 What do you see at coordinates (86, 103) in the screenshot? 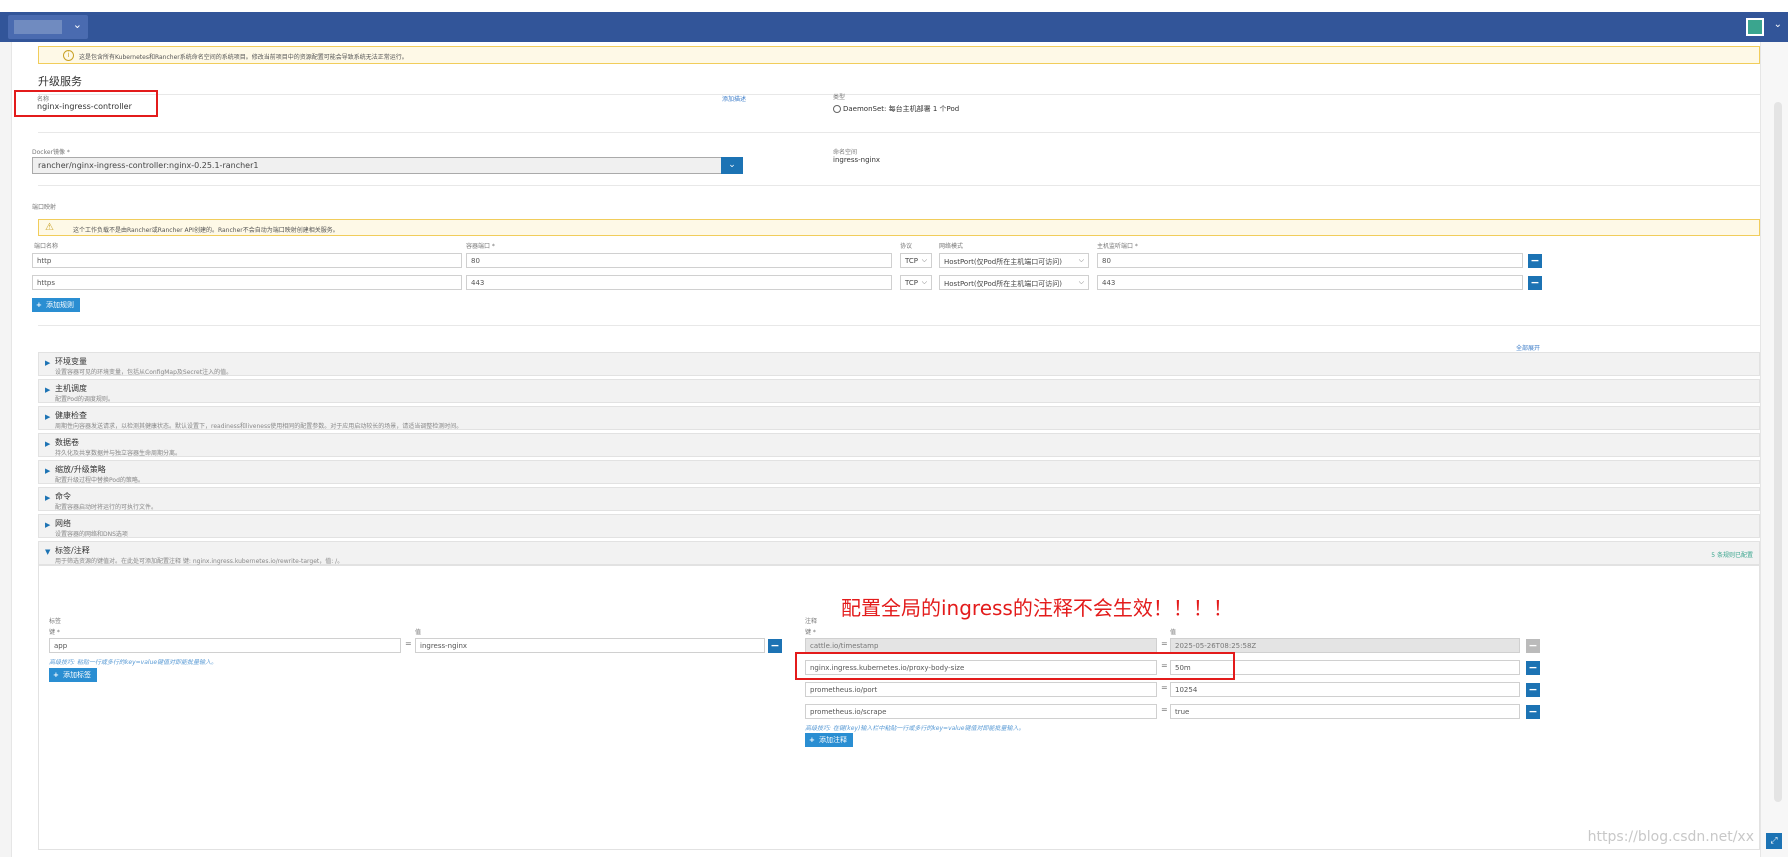
I see `name-highlight-box` at bounding box center [86, 103].